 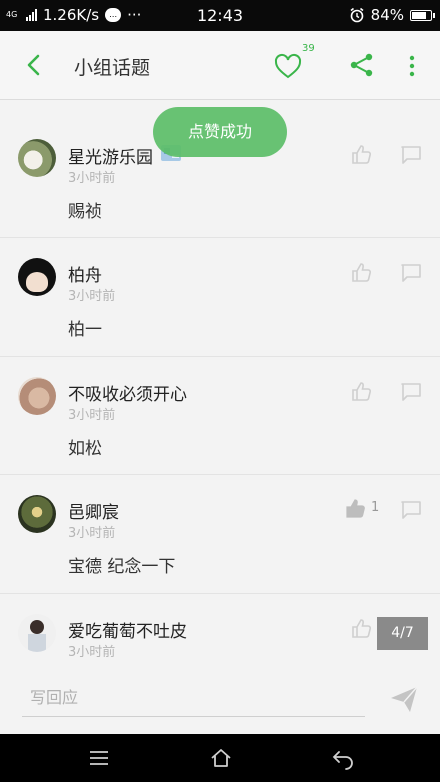 What do you see at coordinates (127, 629) in the screenshot?
I see `user-name: 爱吃葡萄不吐皮` at bounding box center [127, 629].